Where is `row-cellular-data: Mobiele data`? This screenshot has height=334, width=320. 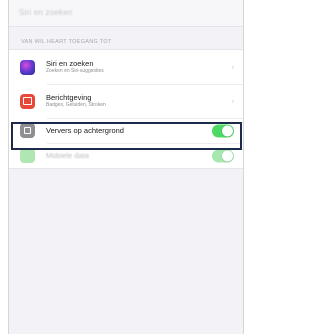
row-cellular-data: Mobiele data is located at coordinates (126, 155).